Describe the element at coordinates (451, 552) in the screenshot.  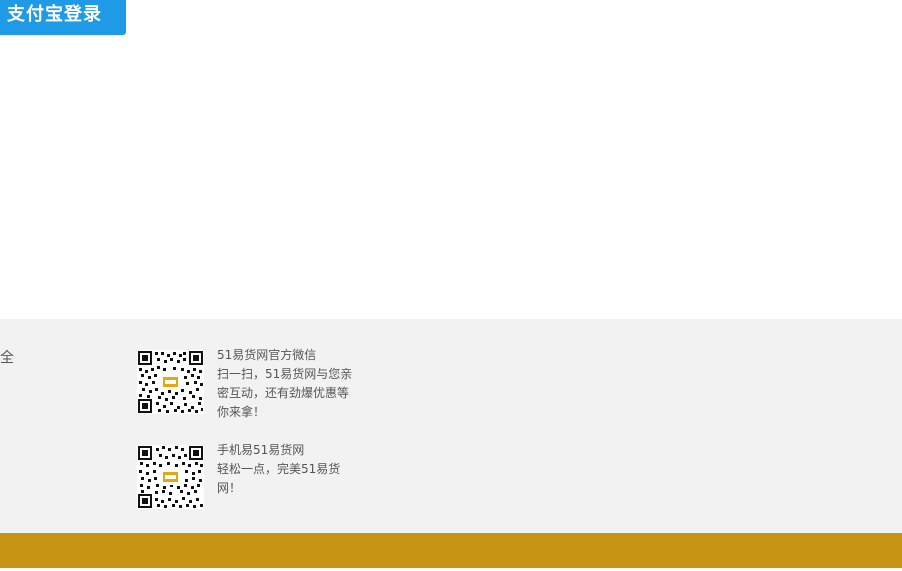
I see `bottom-bar` at that location.